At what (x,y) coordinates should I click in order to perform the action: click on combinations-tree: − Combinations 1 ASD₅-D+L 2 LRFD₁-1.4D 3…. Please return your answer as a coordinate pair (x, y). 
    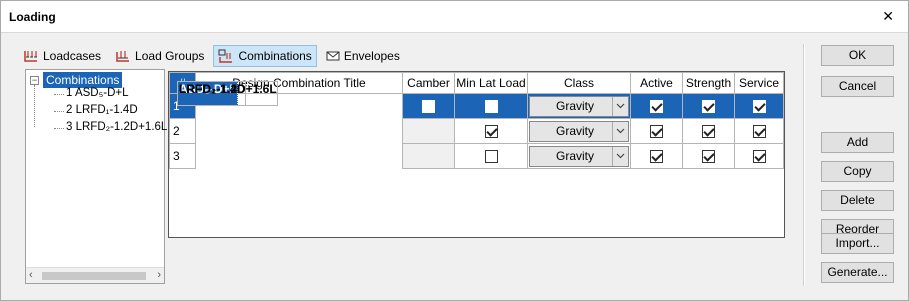
    Looking at the image, I should click on (96, 176).